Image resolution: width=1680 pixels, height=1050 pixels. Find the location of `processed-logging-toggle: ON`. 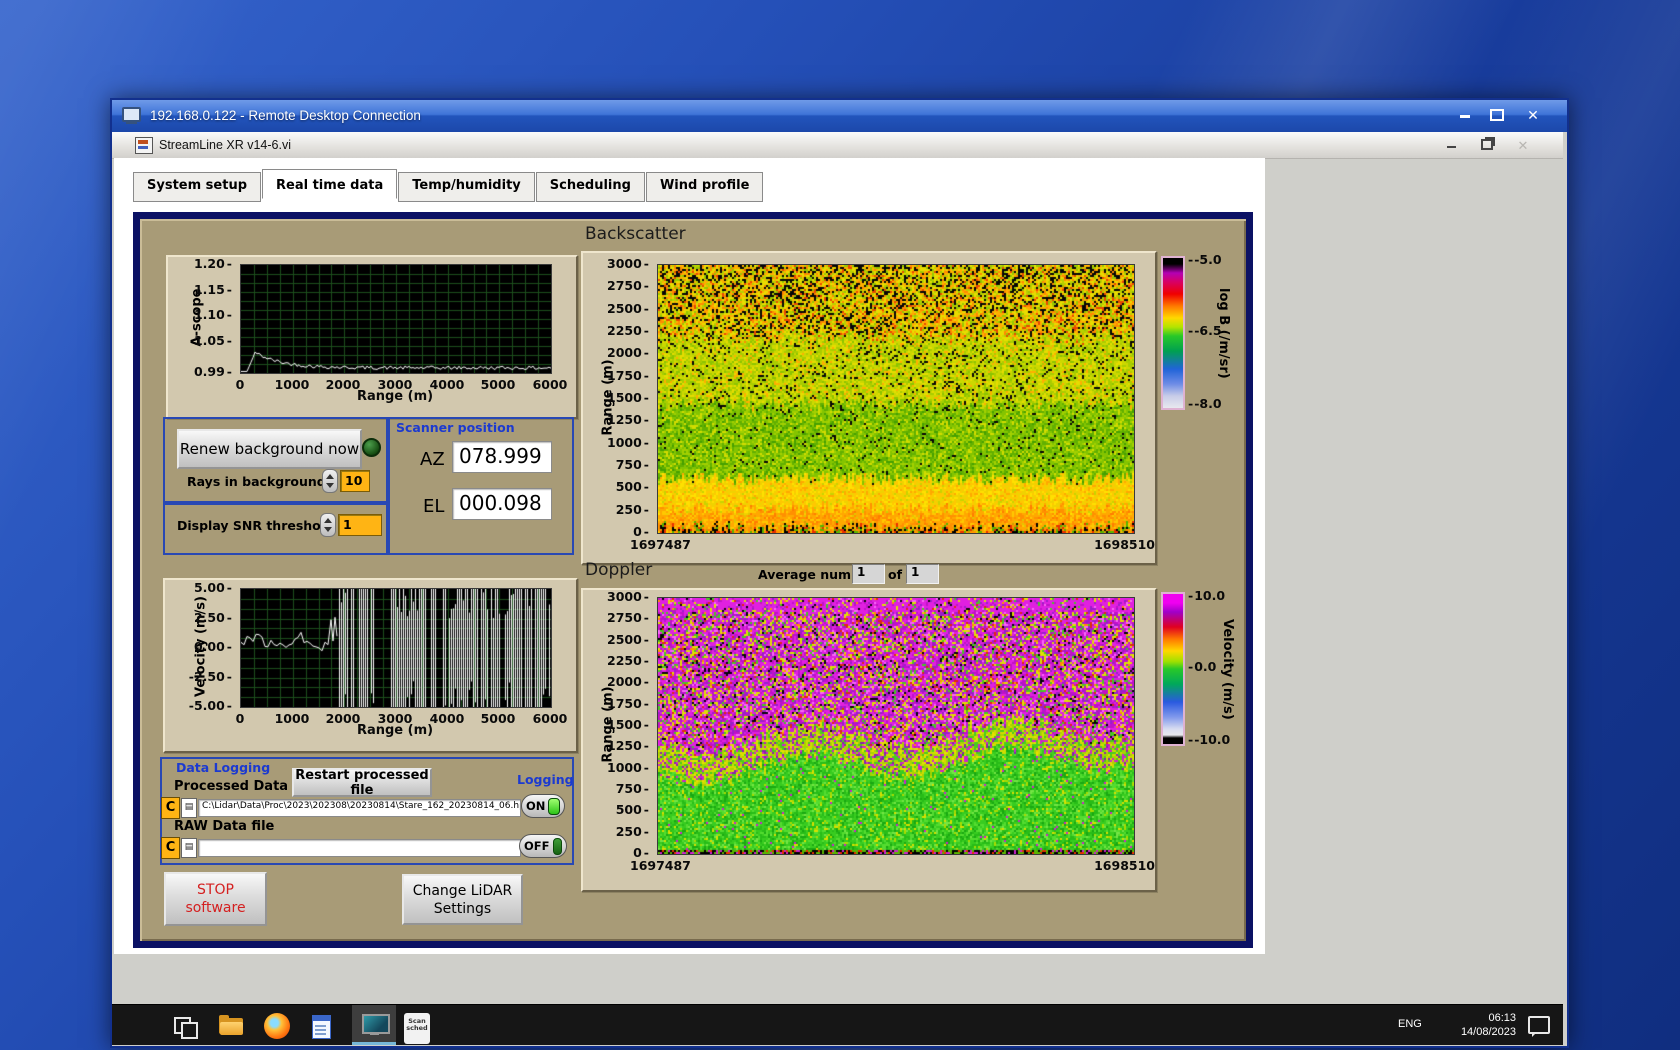

processed-logging-toggle: ON is located at coordinates (543, 806).